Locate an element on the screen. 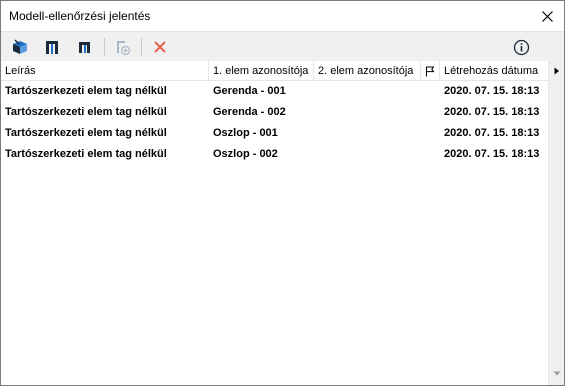  scroll-down-arrow-icon is located at coordinates (557, 373).